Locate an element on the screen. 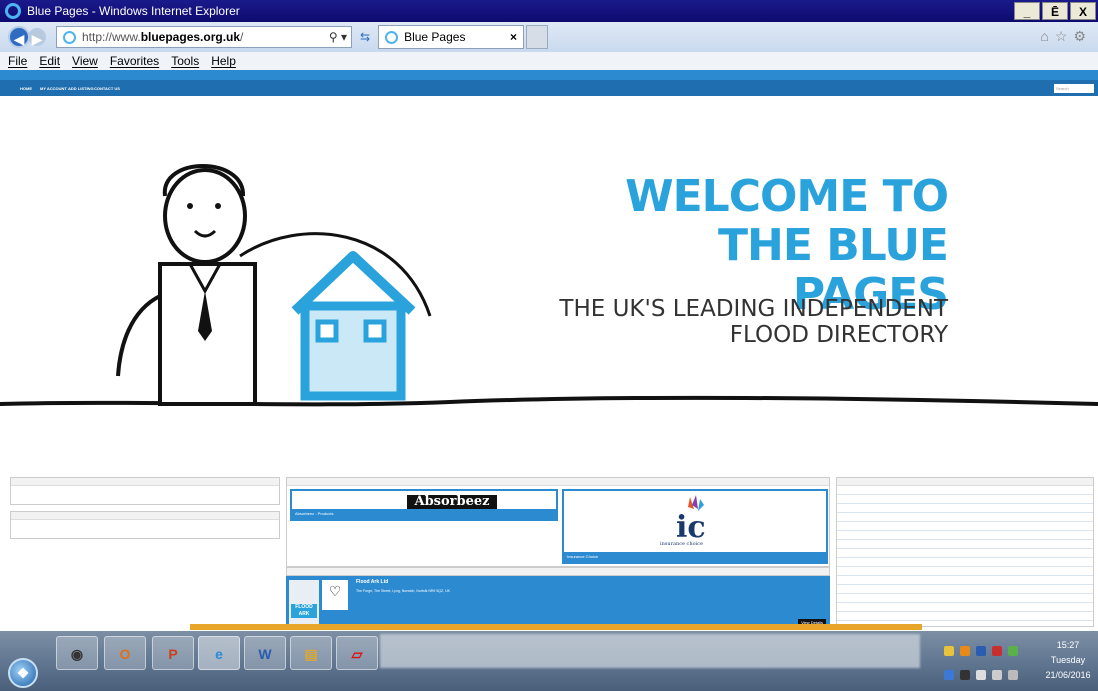 This screenshot has width=1098, height=691. nav-add-listing: ADD LISTING is located at coordinates (81, 88).